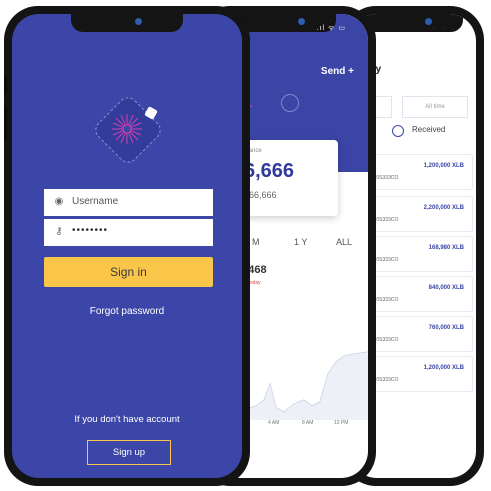 The image size is (491, 491). I want to click on flower-logo-icon, so click(127, 129).